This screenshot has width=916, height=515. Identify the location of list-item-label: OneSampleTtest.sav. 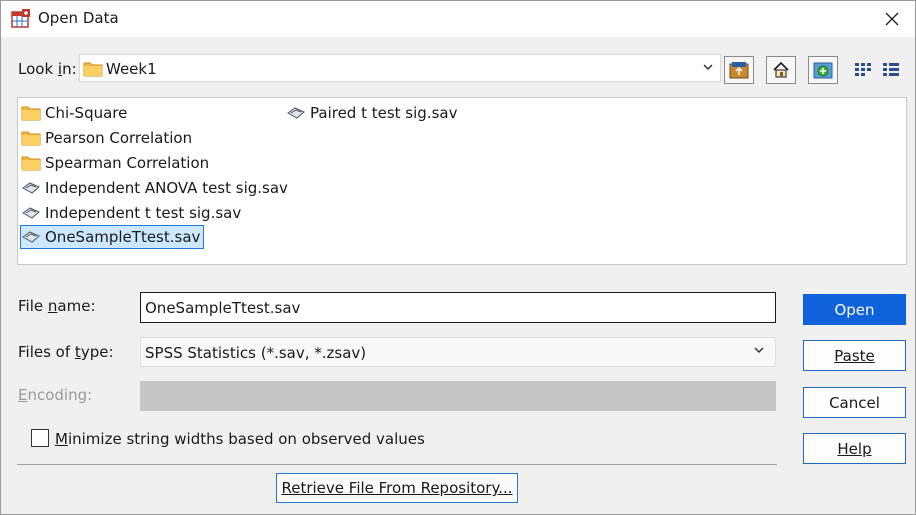
(123, 237).